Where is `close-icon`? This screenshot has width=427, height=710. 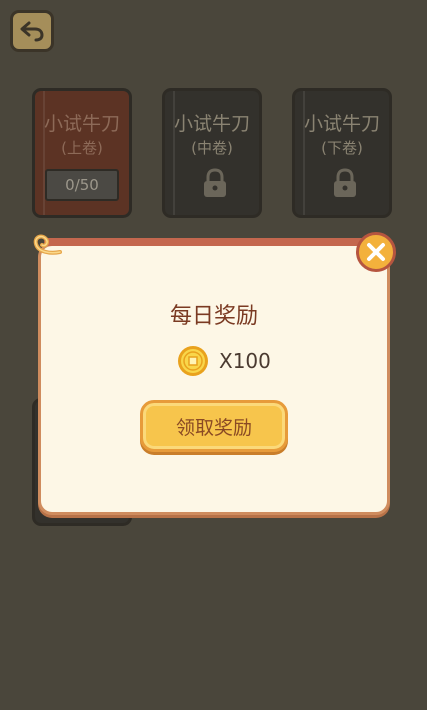 close-icon is located at coordinates (376, 252).